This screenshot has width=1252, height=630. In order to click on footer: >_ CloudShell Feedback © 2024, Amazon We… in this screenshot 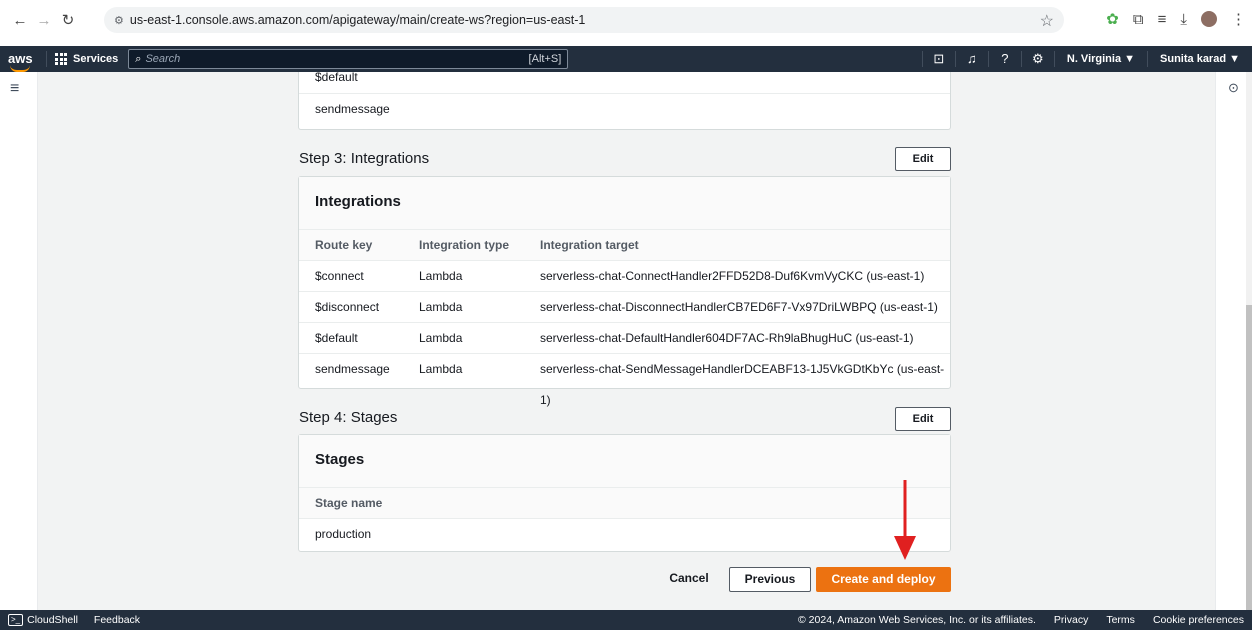, I will do `click(626, 620)`.